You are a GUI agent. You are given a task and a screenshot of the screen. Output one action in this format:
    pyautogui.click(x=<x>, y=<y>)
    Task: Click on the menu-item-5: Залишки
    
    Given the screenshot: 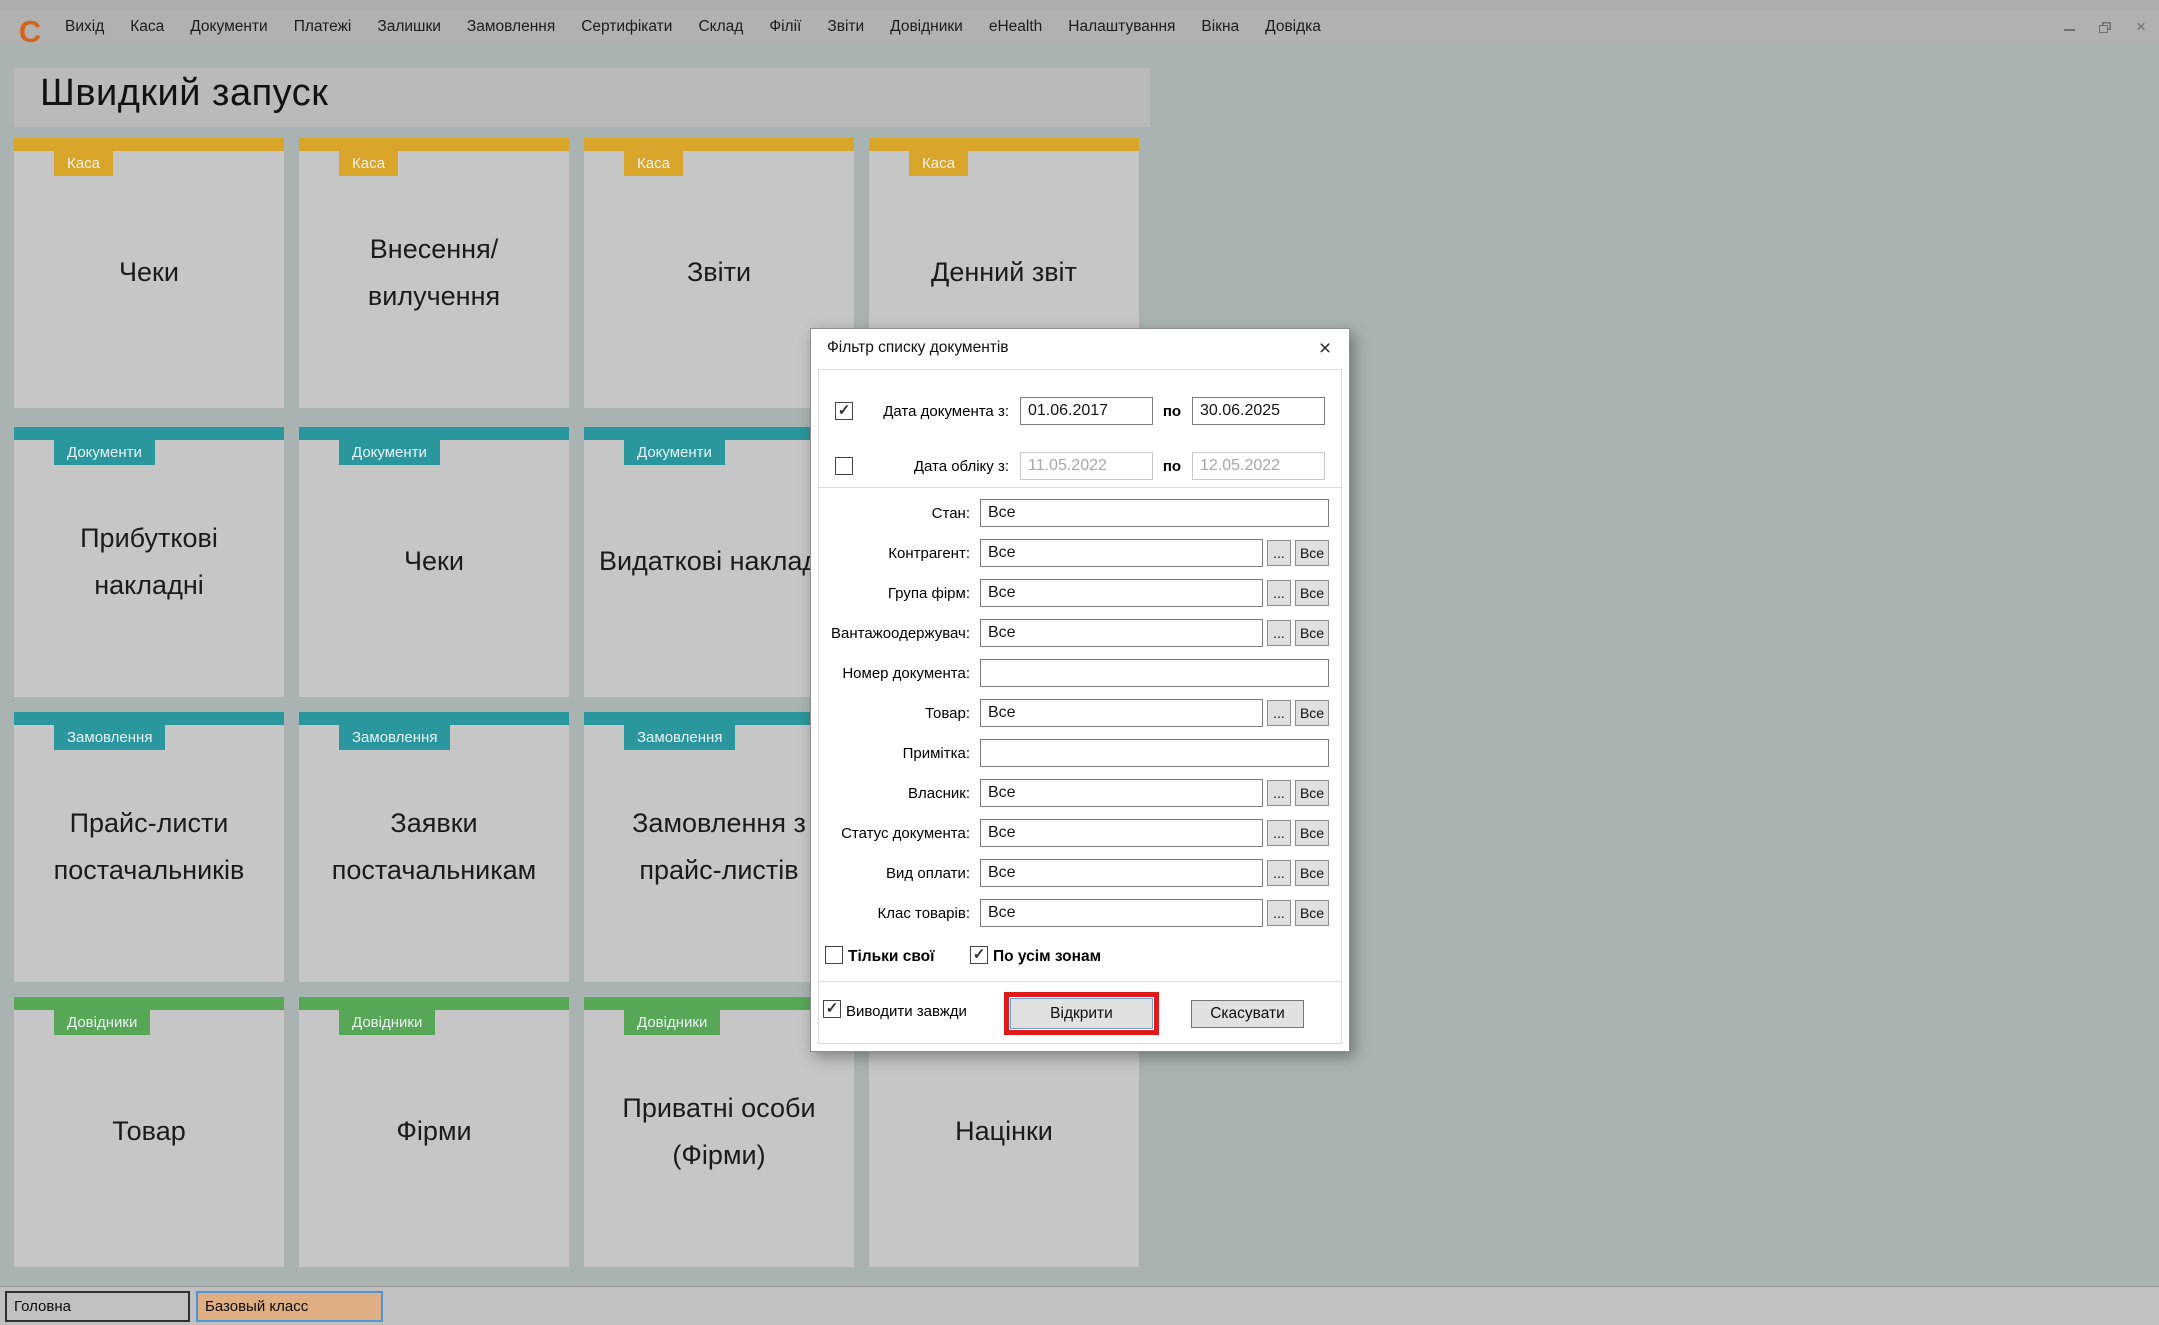 What is the action you would take?
    pyautogui.click(x=409, y=27)
    